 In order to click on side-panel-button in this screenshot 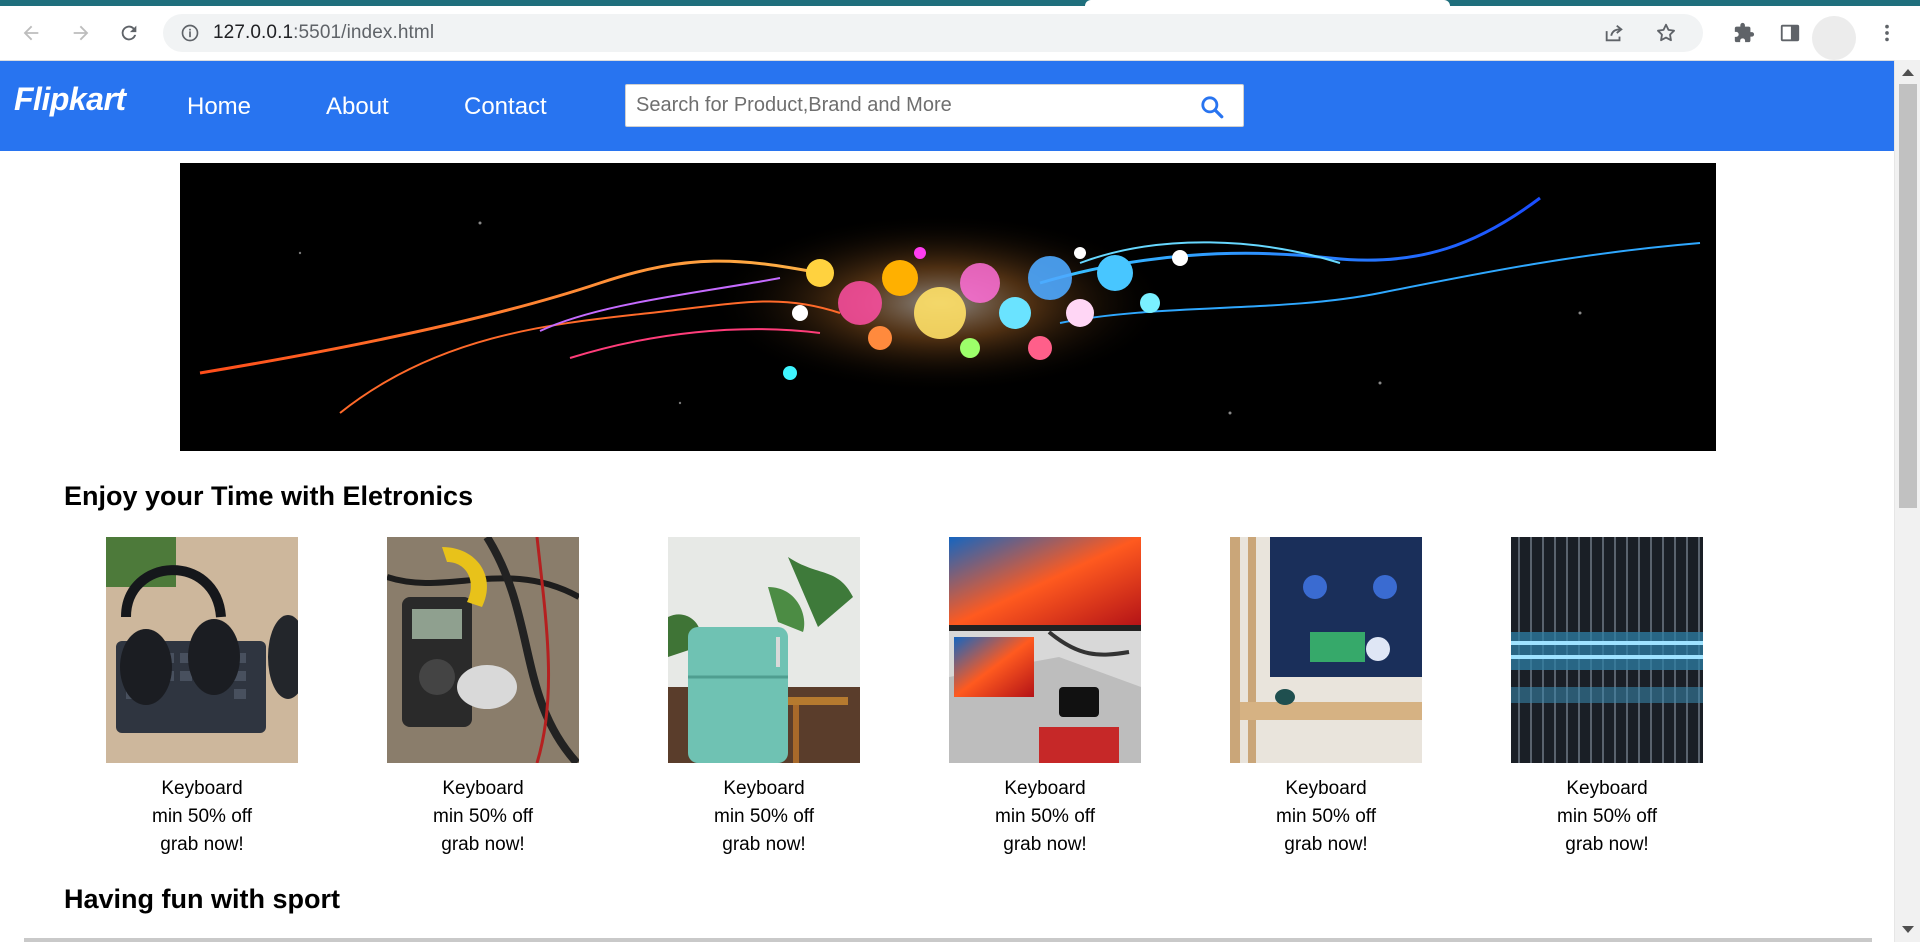, I will do `click(1790, 33)`.